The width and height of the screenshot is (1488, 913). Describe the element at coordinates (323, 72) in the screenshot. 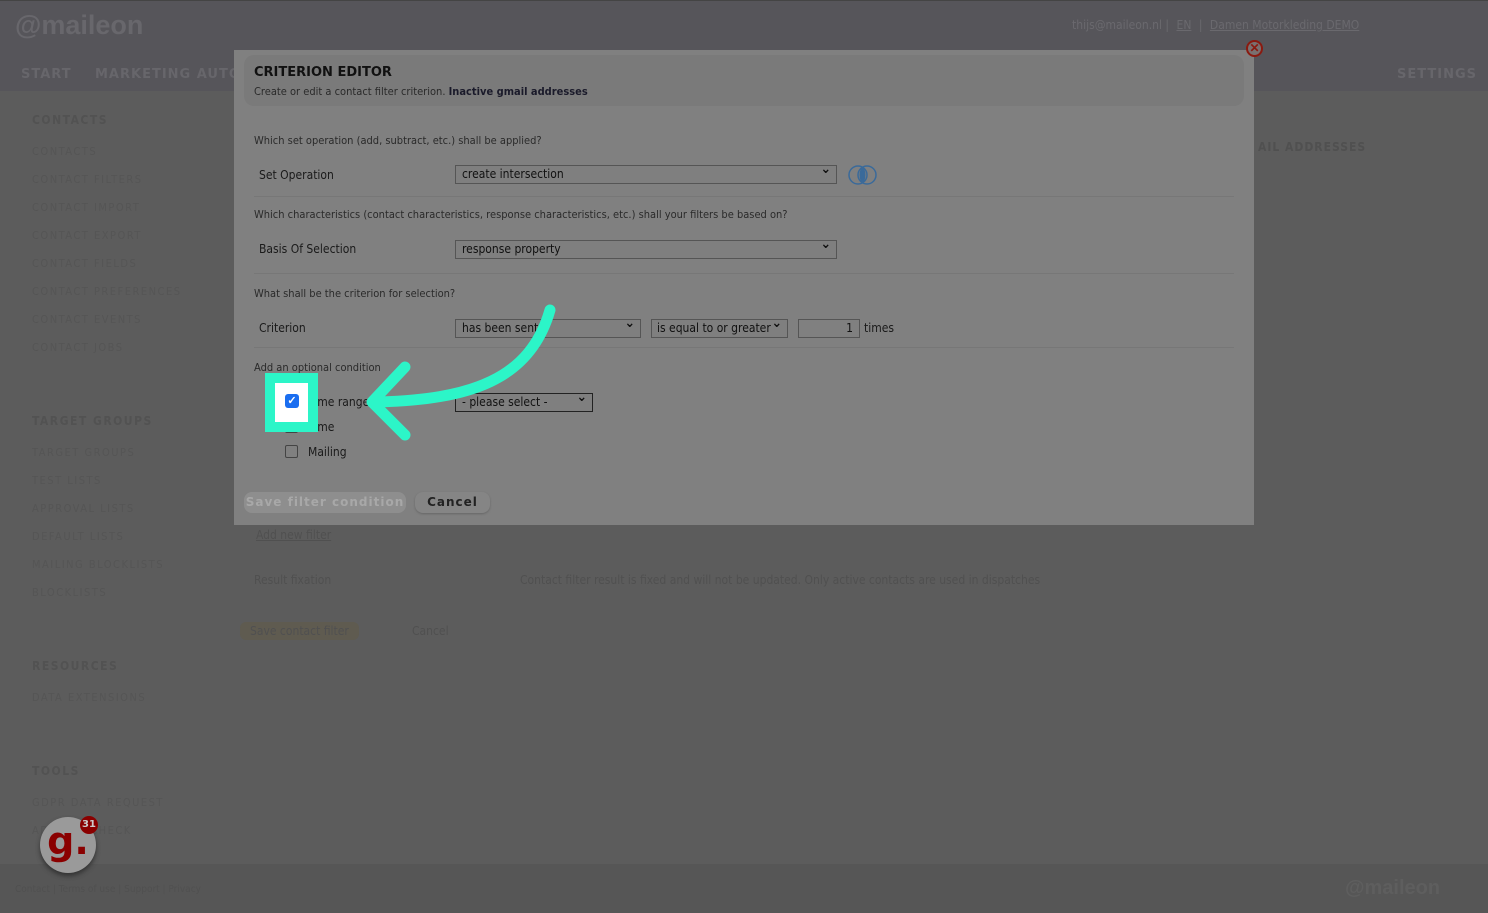

I see `dialog-title: CRITERION EDITOR` at that location.